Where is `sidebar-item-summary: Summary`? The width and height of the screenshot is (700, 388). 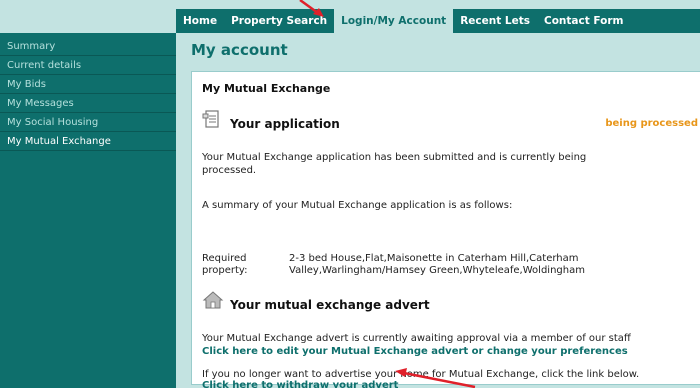
sidebar-item-summary: Summary is located at coordinates (88, 46).